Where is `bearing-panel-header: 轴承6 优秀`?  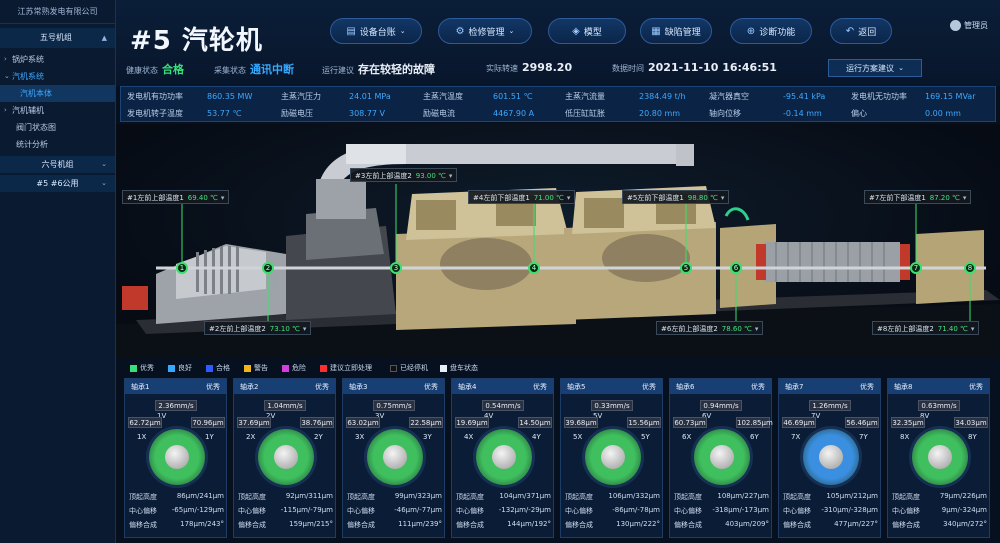
bearing-panel-header: 轴承6 优秀 is located at coordinates (720, 386).